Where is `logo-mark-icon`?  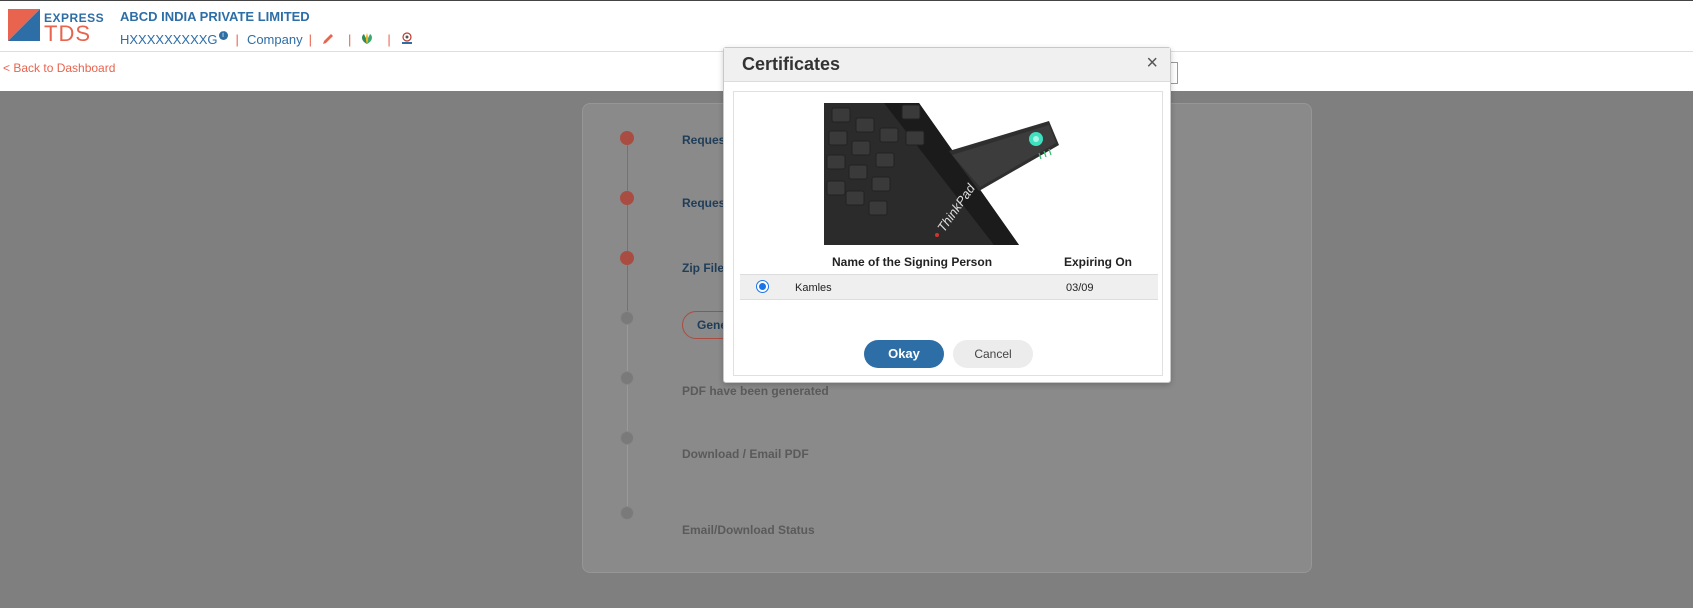 logo-mark-icon is located at coordinates (24, 25).